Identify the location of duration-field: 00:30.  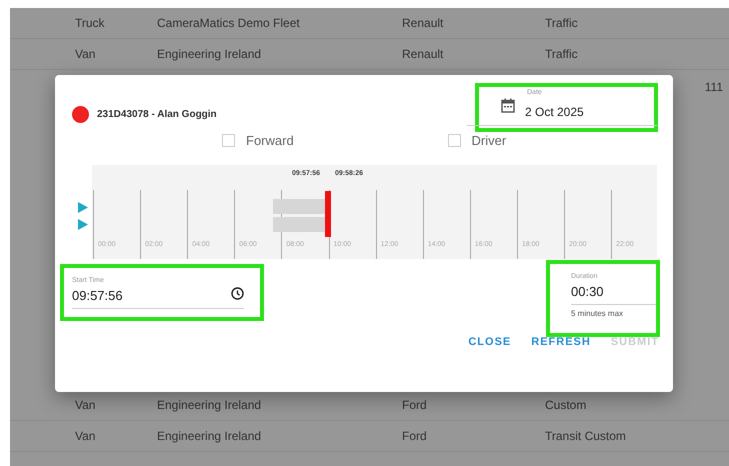
(613, 291).